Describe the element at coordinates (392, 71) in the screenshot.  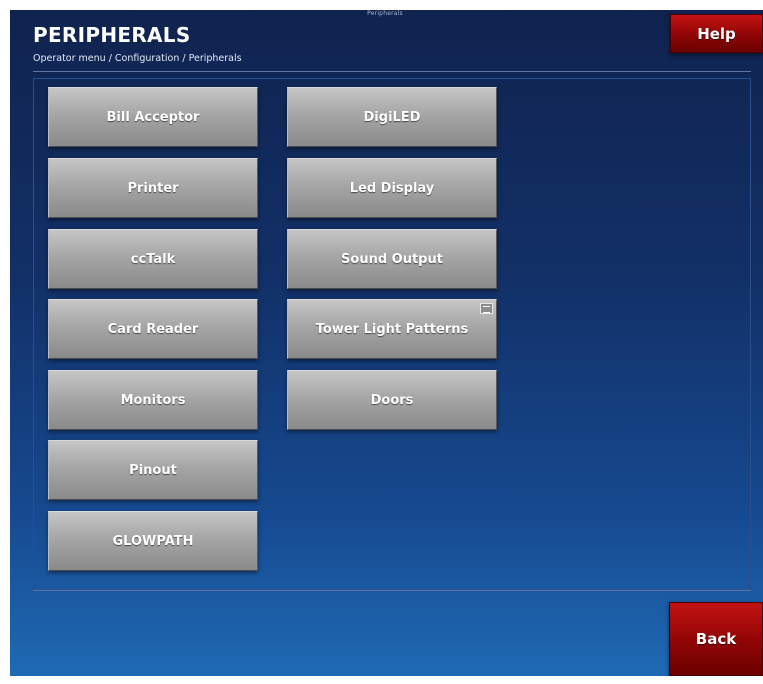
I see `header-divider` at that location.